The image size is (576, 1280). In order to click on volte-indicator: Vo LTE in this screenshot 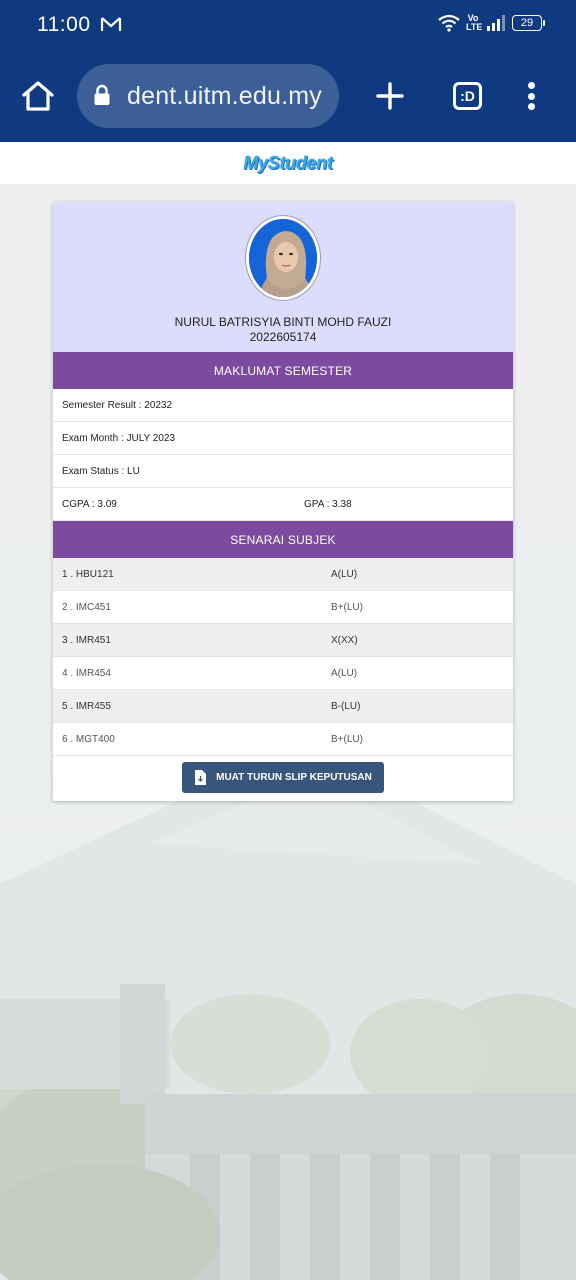, I will do `click(474, 22)`.